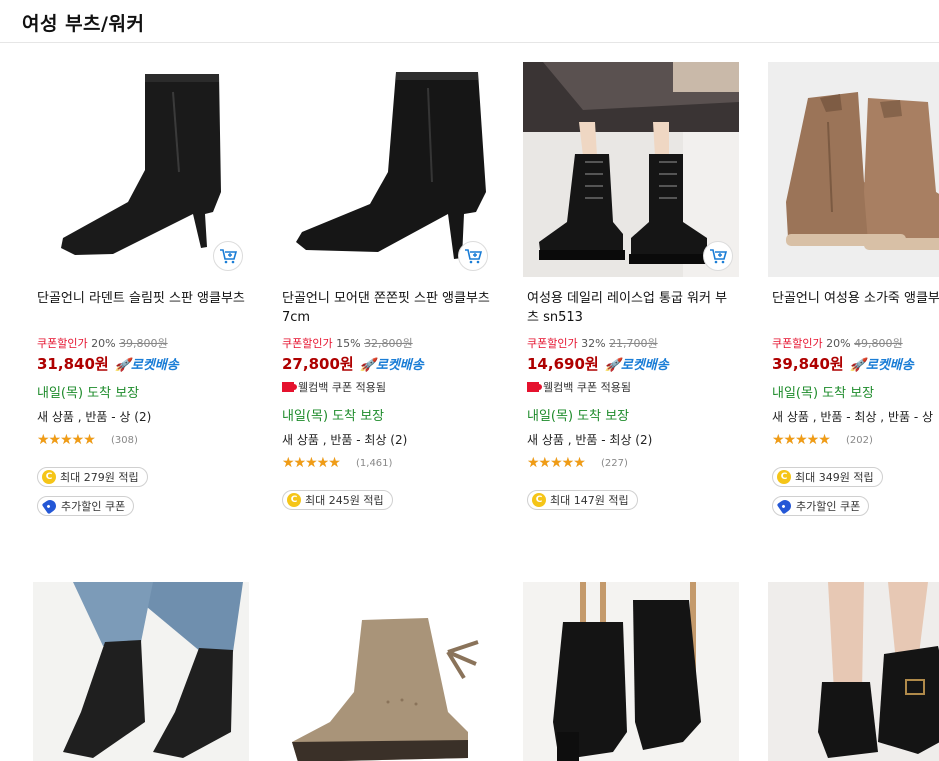  Describe the element at coordinates (124, 440) in the screenshot. I see `review-count: (308)` at that location.